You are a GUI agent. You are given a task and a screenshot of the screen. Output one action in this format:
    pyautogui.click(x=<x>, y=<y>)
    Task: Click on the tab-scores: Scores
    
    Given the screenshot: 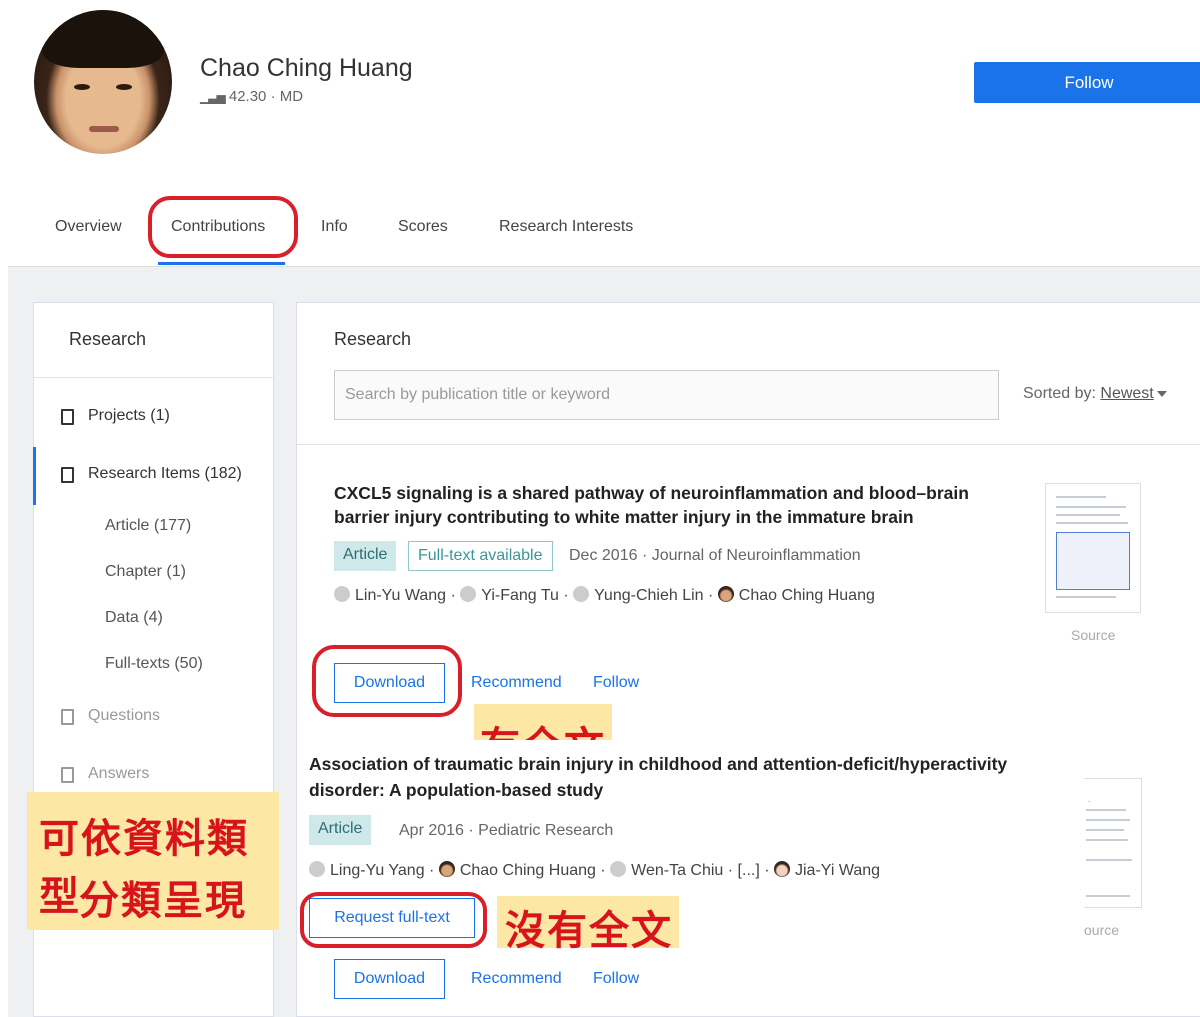 What is the action you would take?
    pyautogui.click(x=423, y=227)
    